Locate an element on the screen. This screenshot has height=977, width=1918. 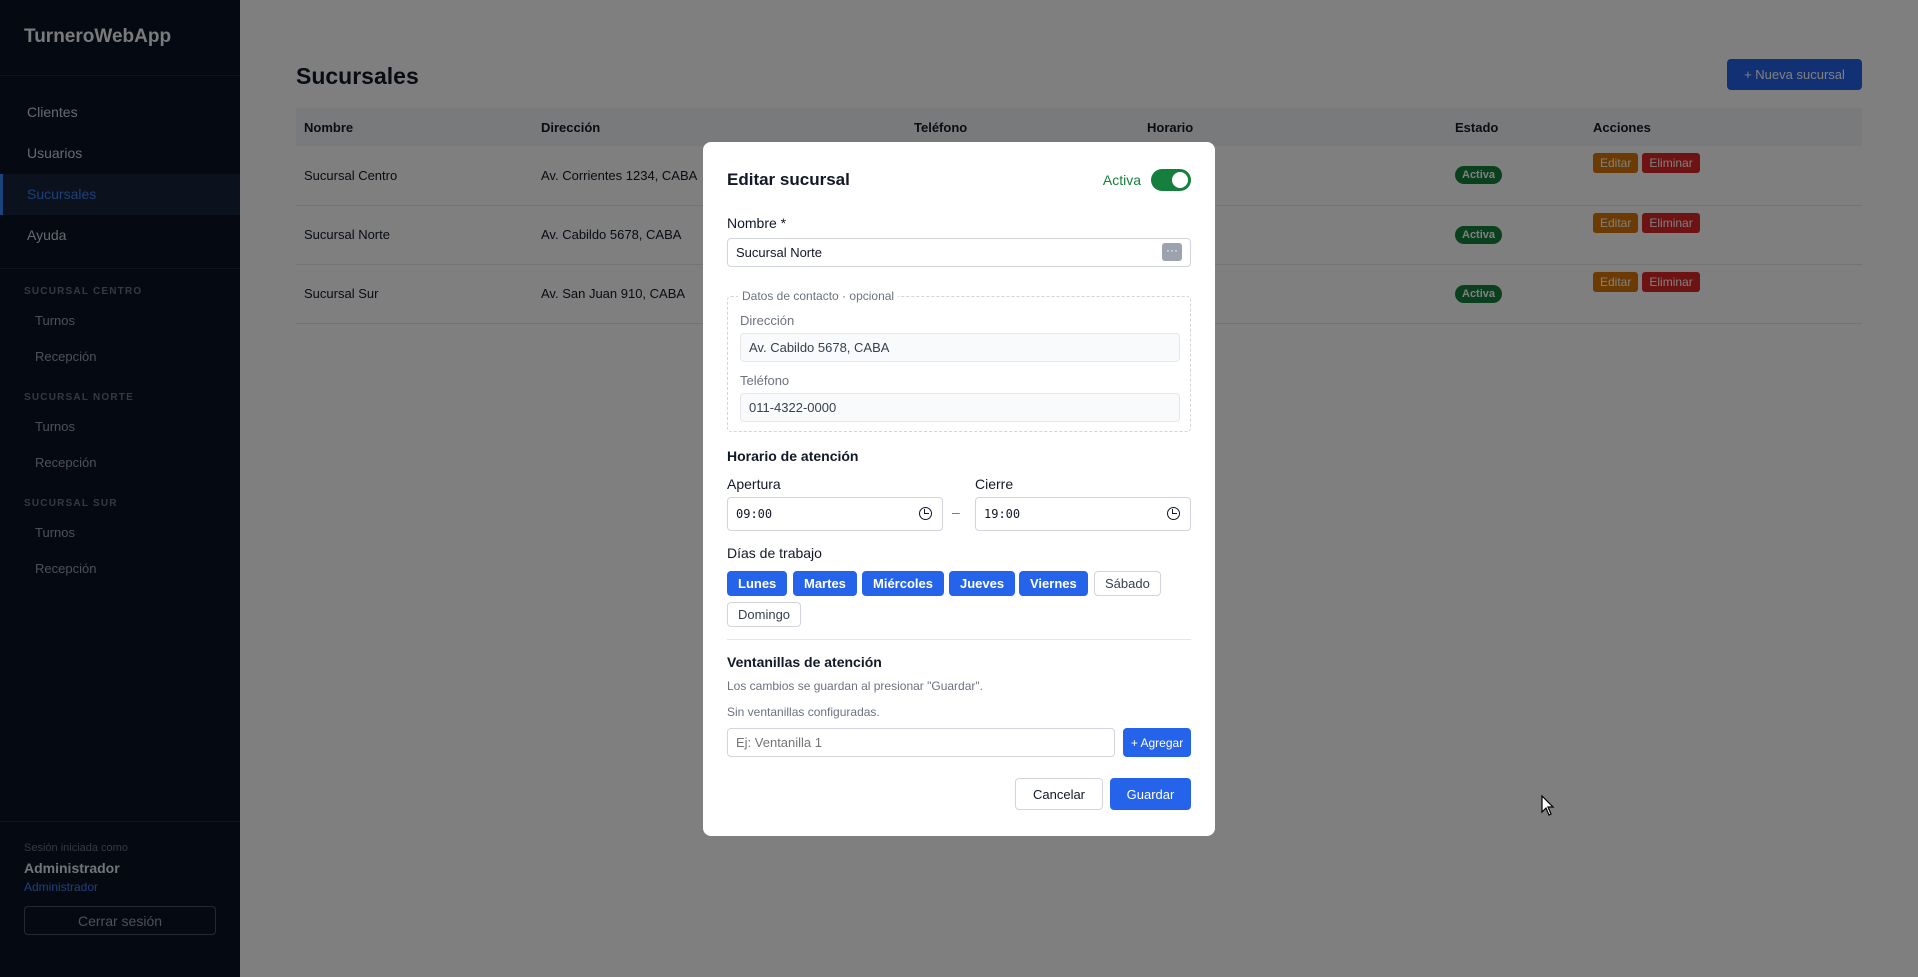
contact-legend: Datos de contacto · opcional is located at coordinates (818, 296).